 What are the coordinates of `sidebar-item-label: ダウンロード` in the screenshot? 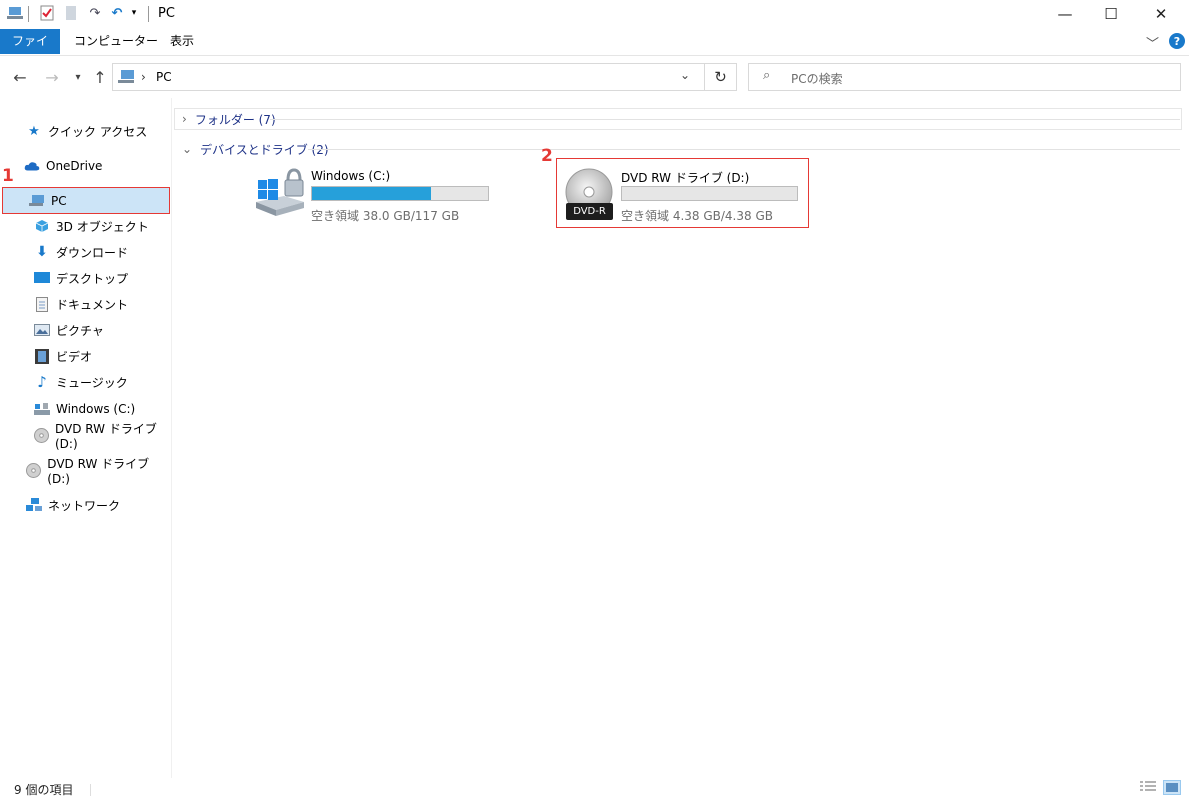 It's located at (92, 252).